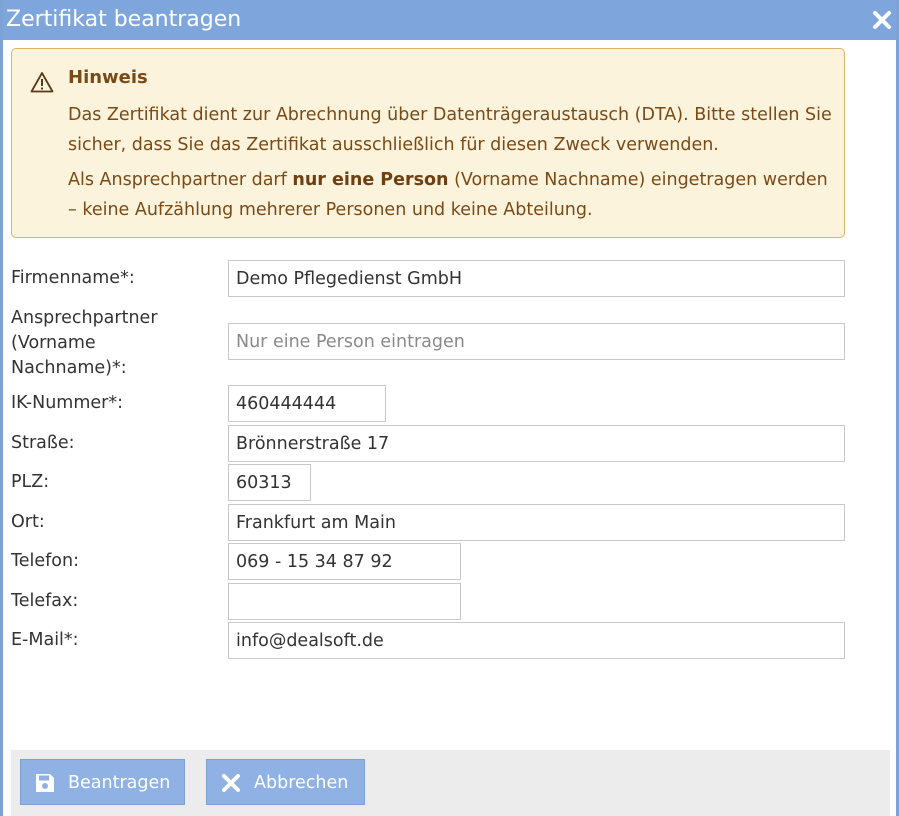 This screenshot has height=816, width=899. What do you see at coordinates (28, 522) in the screenshot?
I see `ort-label: Ort:` at bounding box center [28, 522].